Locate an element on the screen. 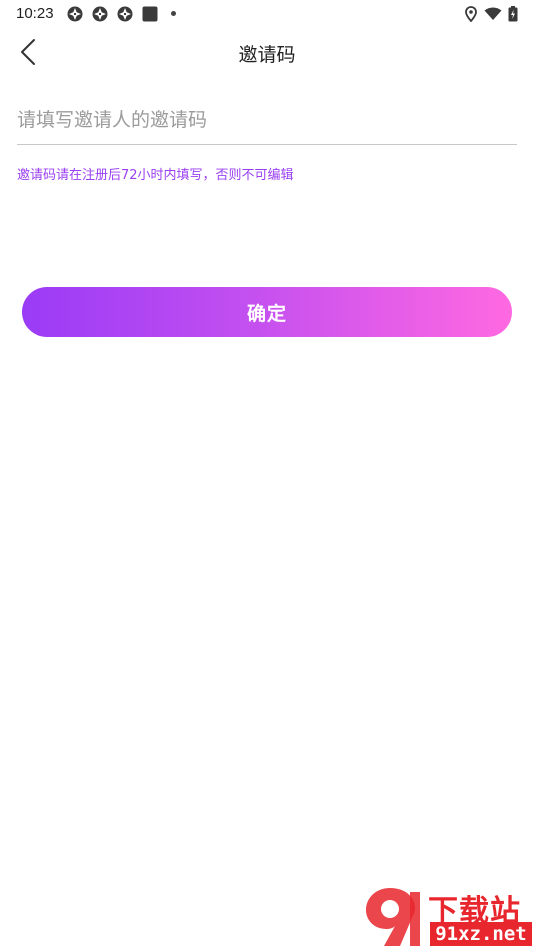 Image resolution: width=534 pixels, height=950 pixels. status-bar: 10:23 is located at coordinates (267, 14).